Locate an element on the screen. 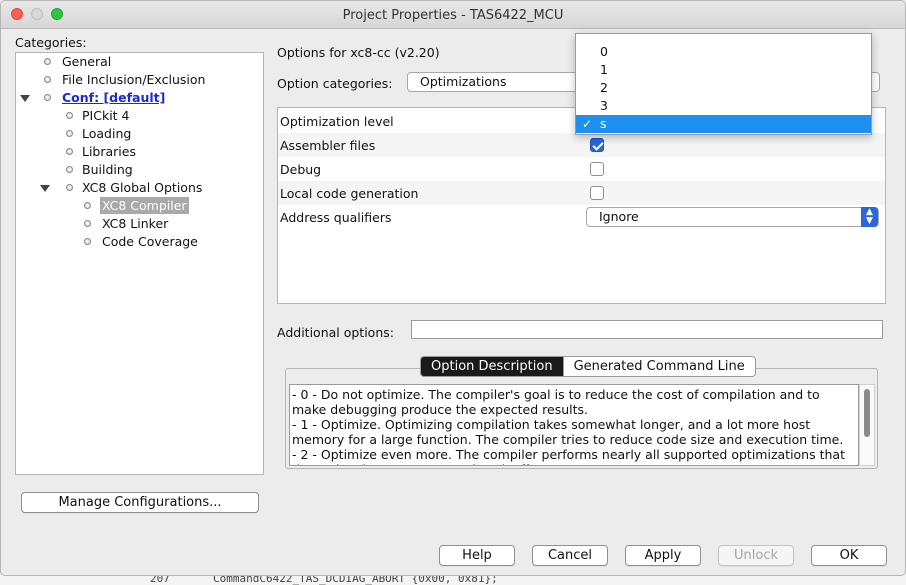 The height and width of the screenshot is (585, 906). option-categories-value: Optimizations is located at coordinates (463, 81).